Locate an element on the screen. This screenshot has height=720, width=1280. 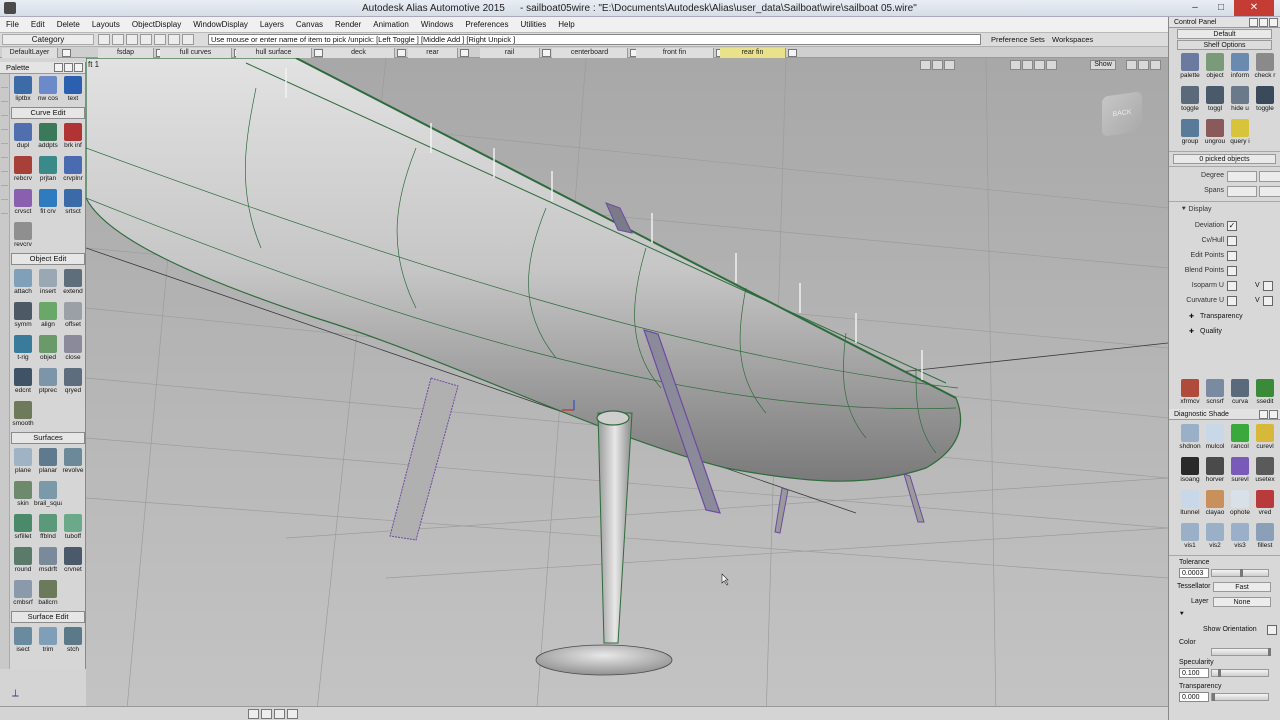
palette-section-surface-edit: Surface Edit is located at coordinates (48, 617).